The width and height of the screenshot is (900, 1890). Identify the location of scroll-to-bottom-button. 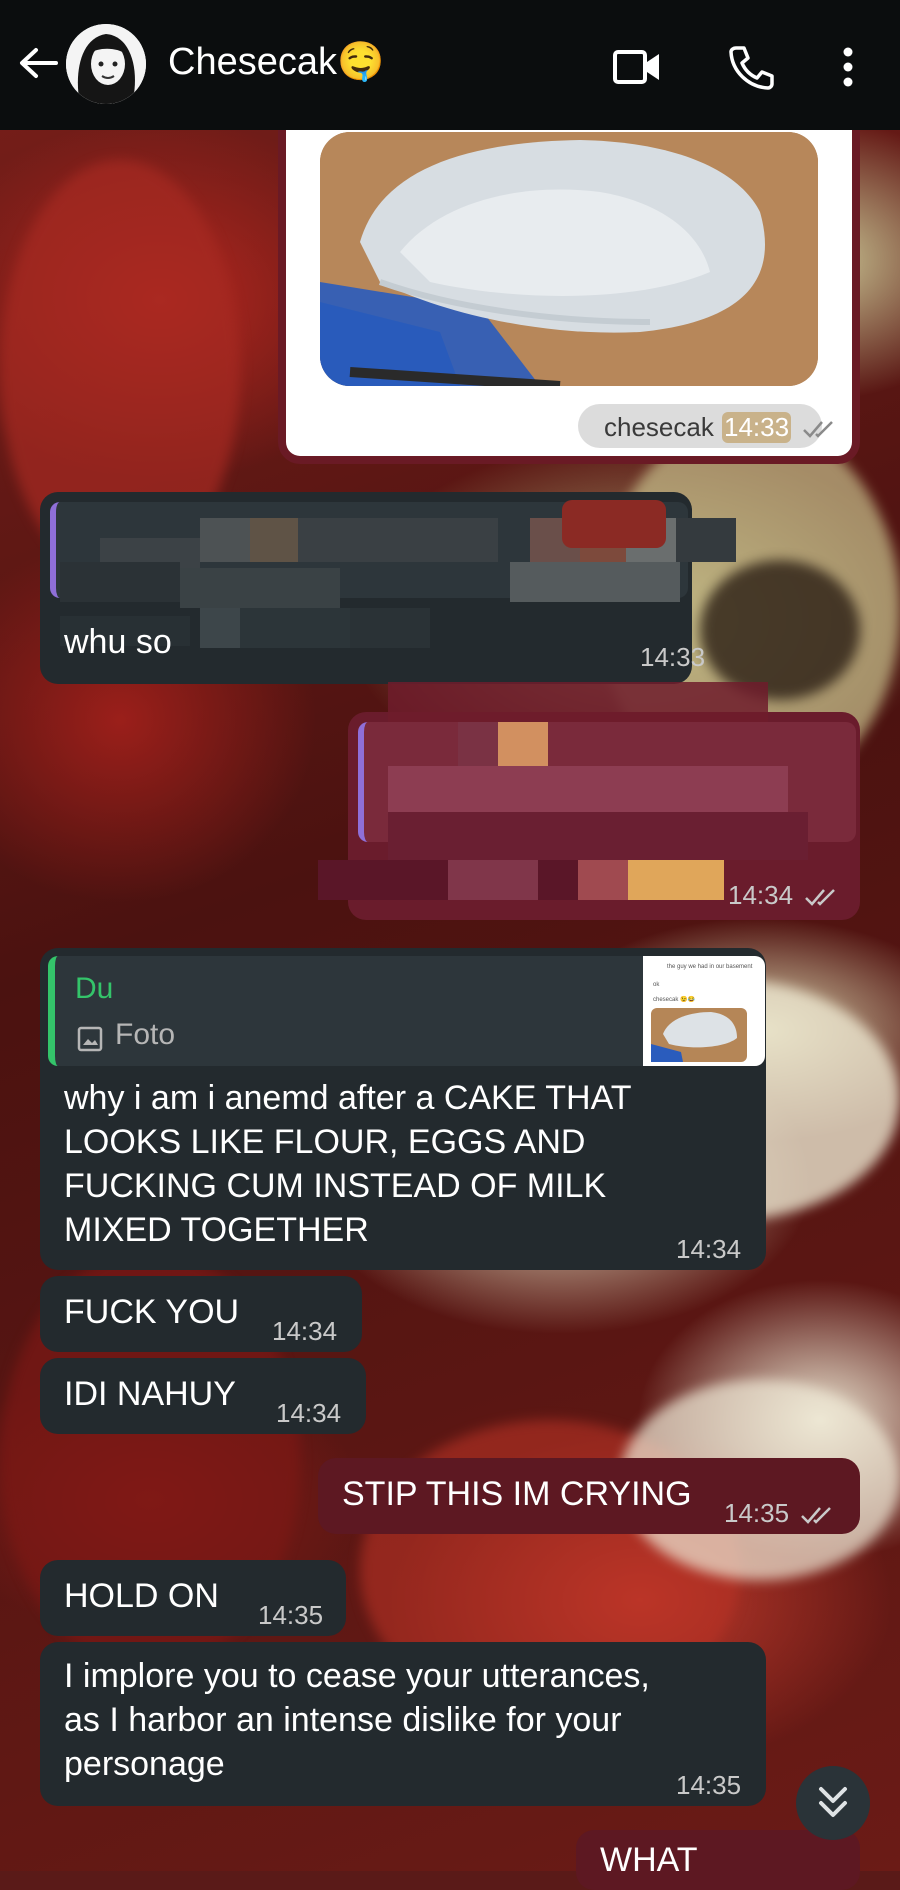
(833, 1803).